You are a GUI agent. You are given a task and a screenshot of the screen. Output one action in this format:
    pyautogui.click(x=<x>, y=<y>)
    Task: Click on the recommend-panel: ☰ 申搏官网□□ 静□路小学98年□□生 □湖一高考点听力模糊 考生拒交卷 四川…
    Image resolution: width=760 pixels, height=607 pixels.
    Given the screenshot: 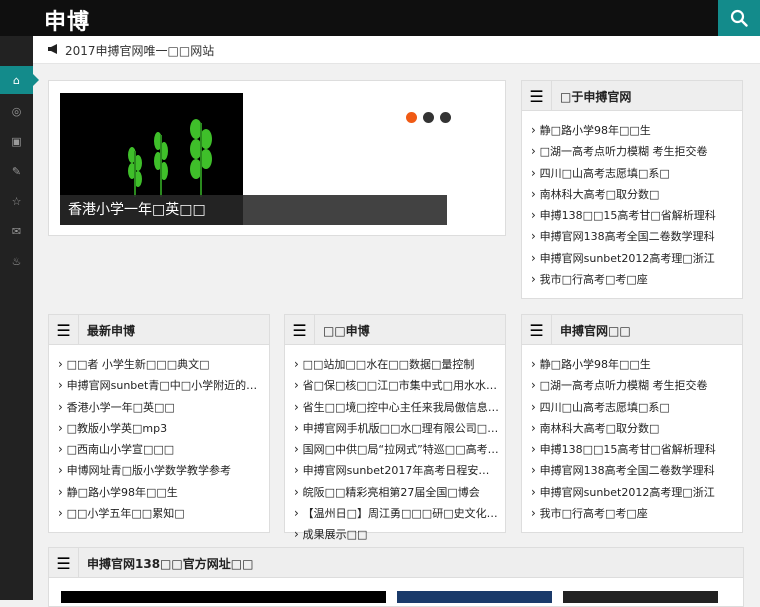 What is the action you would take?
    pyautogui.click(x=632, y=423)
    